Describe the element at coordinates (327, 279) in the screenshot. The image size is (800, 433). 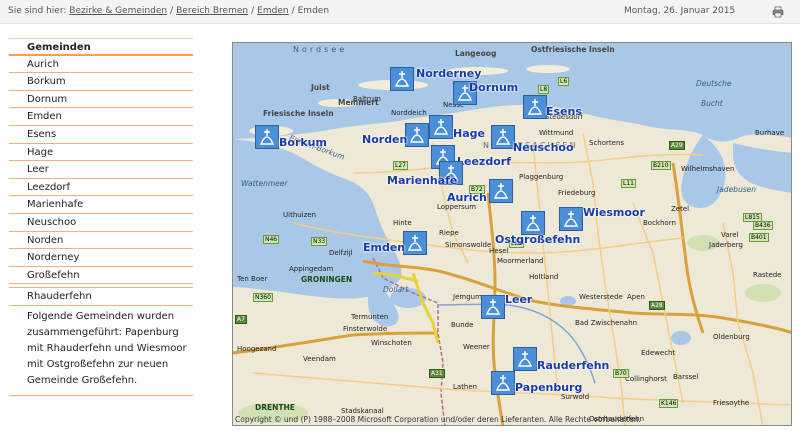
I see `country-label-groningen: GRONINGEN` at that location.